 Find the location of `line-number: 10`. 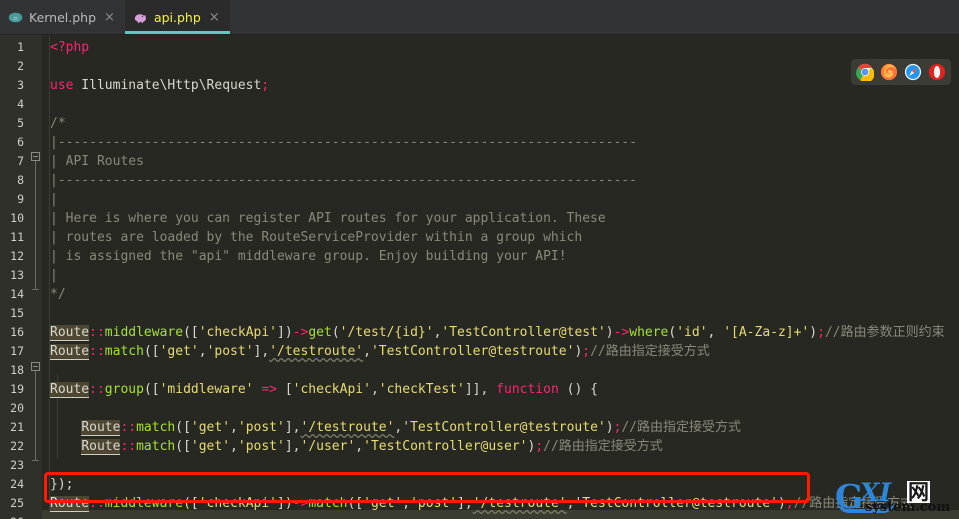

line-number: 10 is located at coordinates (17, 218).